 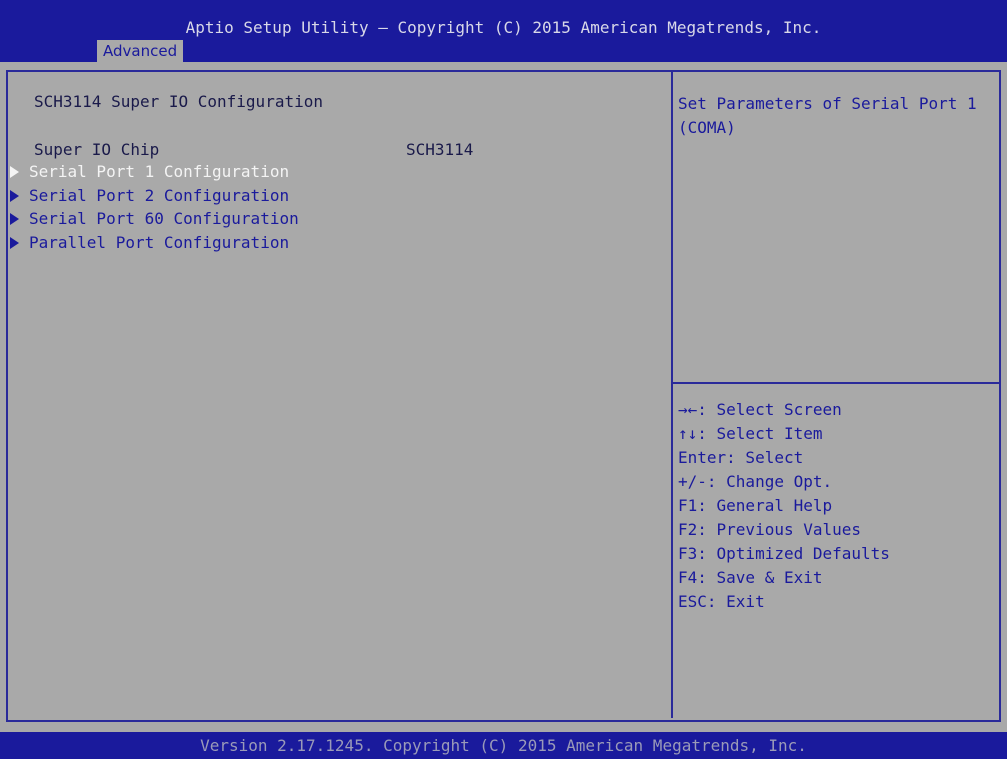 What do you see at coordinates (159, 171) in the screenshot?
I see `menu-item-label: Serial Port 1 Configuration` at bounding box center [159, 171].